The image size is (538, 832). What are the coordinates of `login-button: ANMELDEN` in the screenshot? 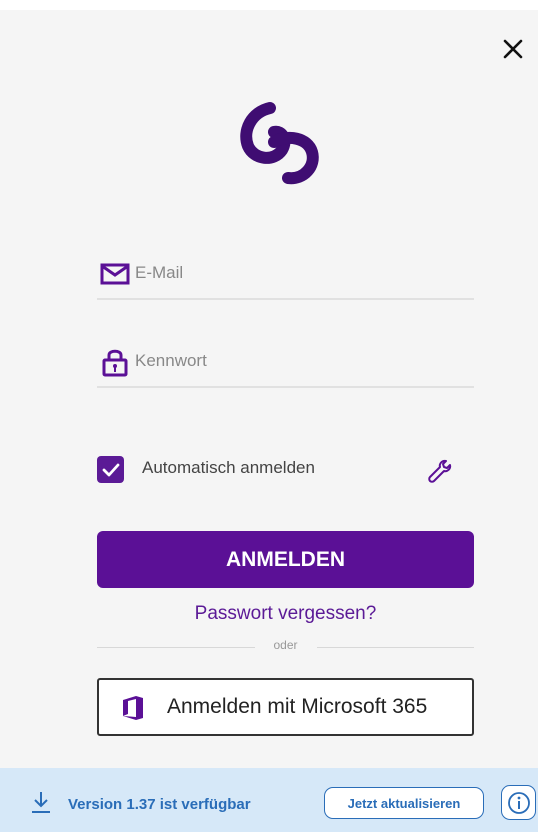 It's located at (285, 559).